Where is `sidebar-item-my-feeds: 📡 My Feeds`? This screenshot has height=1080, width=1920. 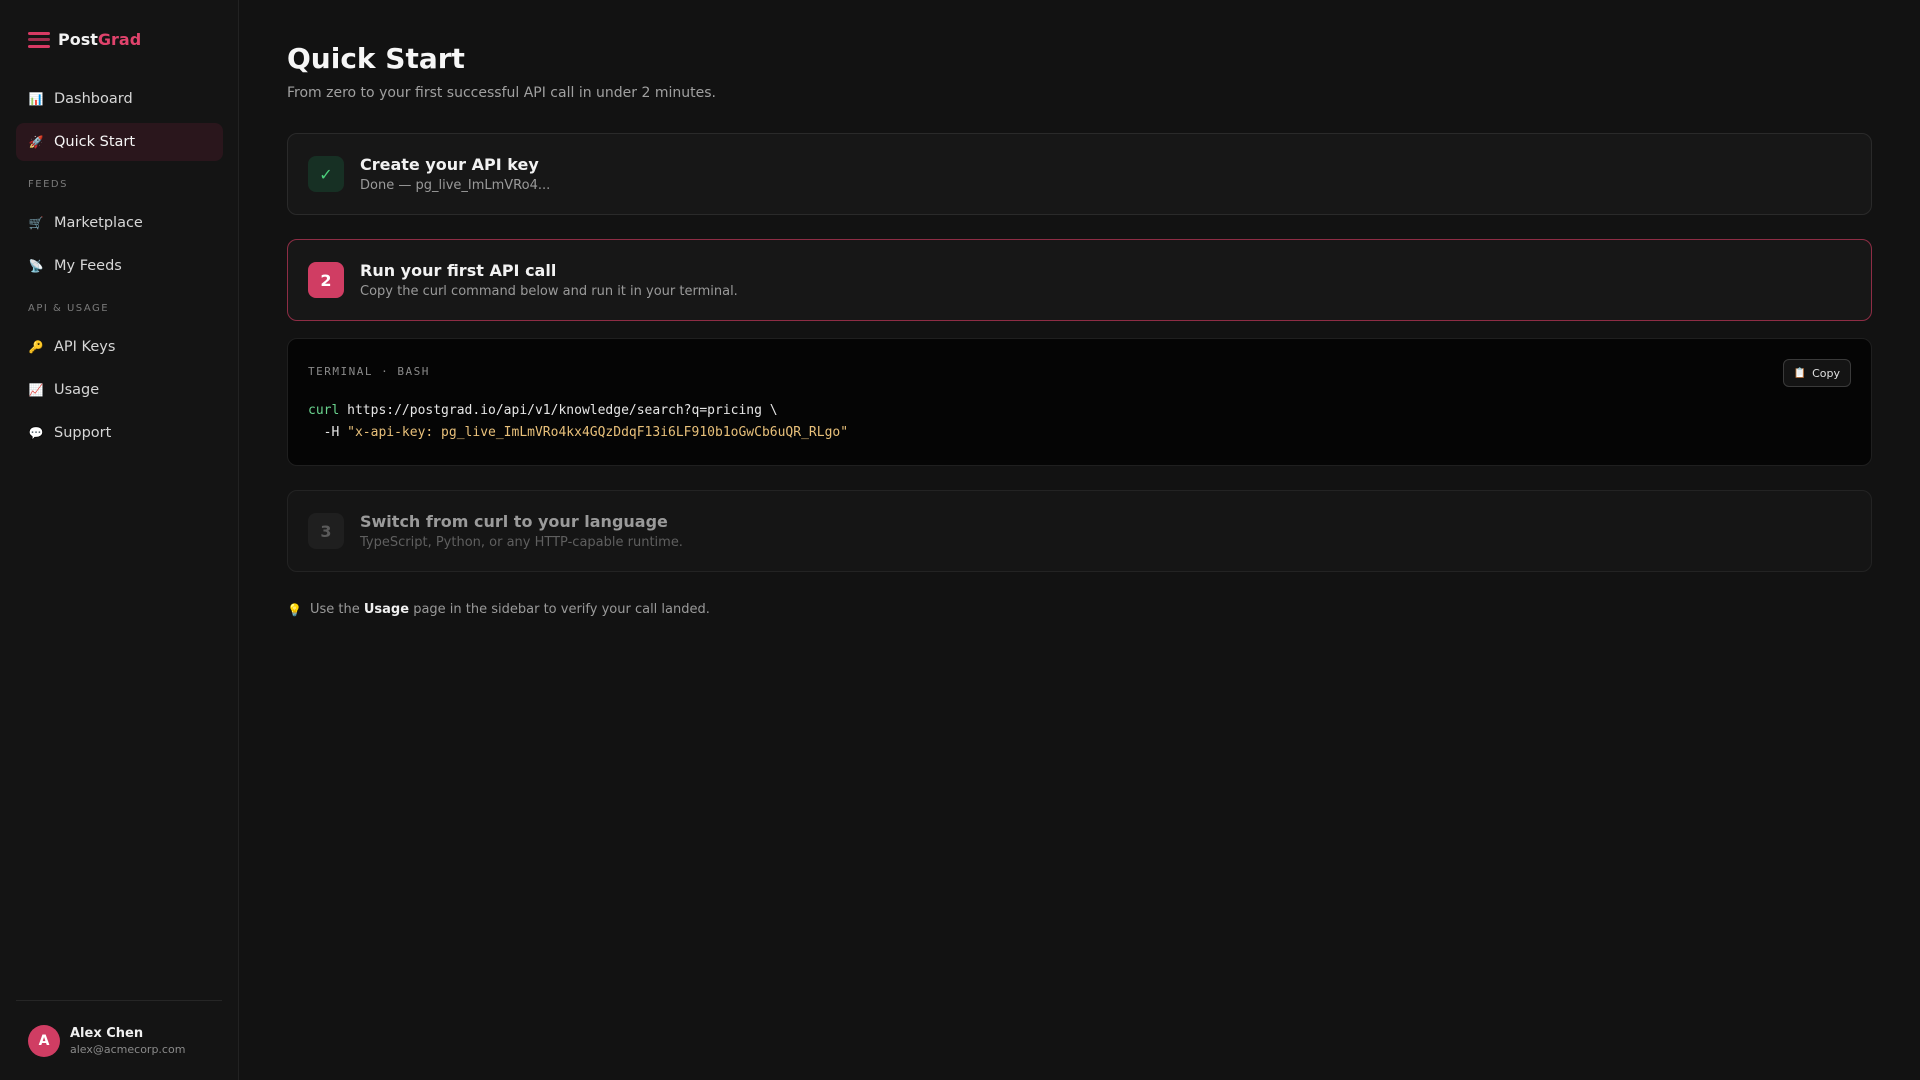
sidebar-item-my-feeds: 📡 My Feeds is located at coordinates (119, 266).